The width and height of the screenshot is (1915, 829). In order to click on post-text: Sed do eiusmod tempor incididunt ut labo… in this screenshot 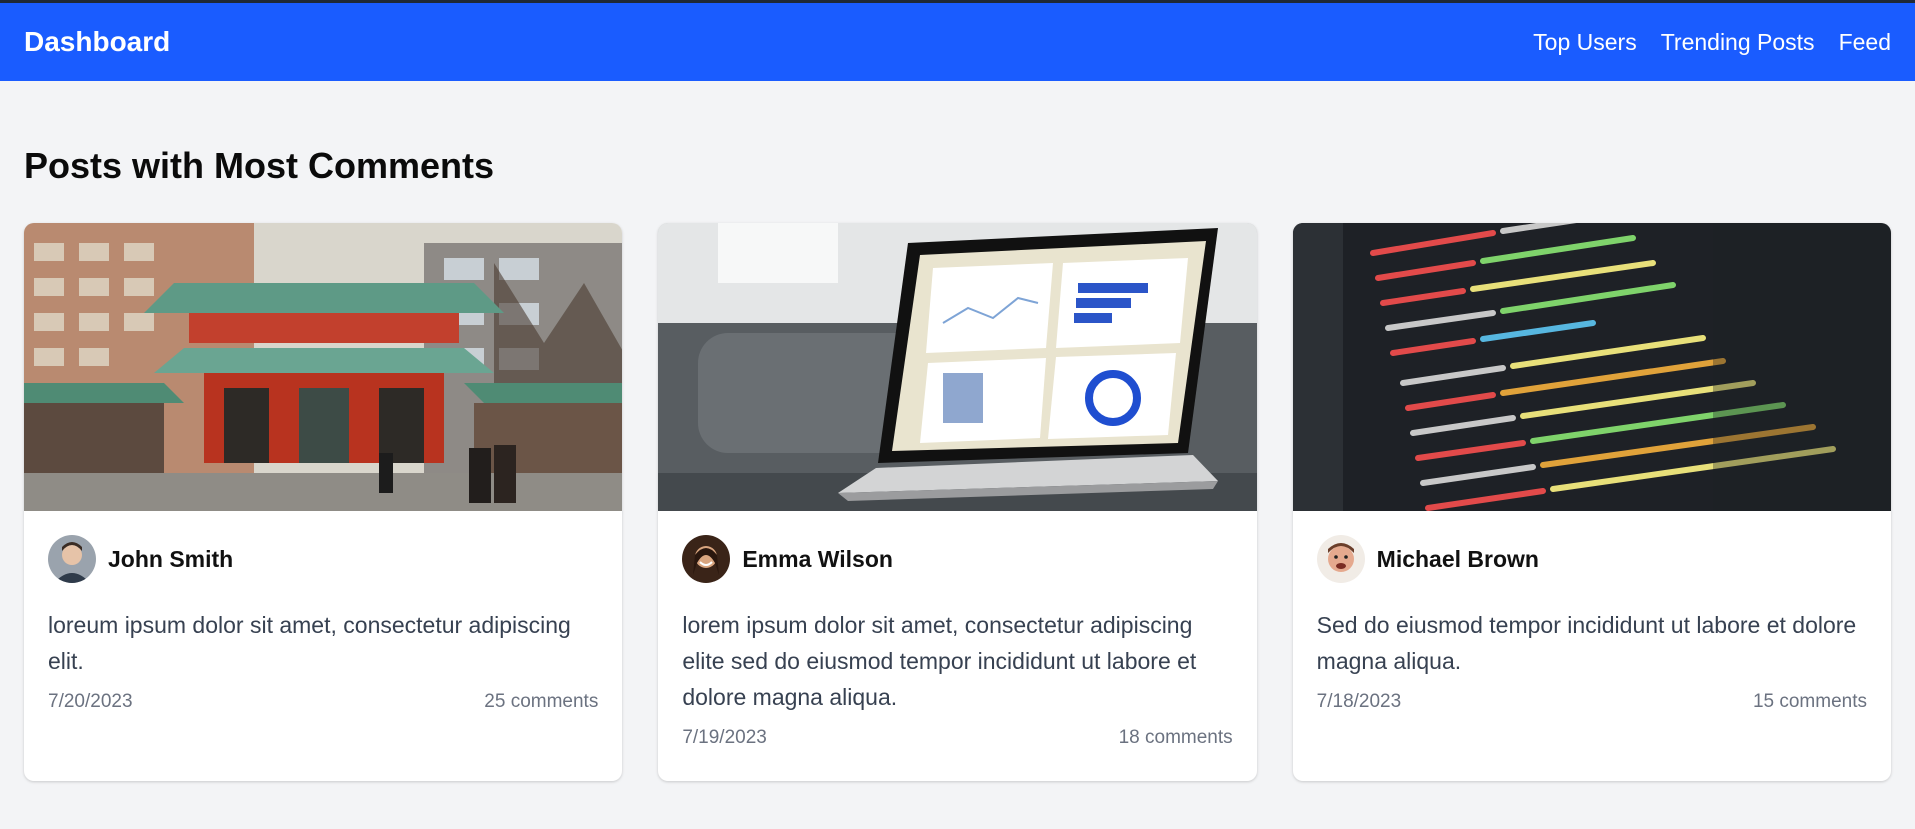, I will do `click(1586, 643)`.